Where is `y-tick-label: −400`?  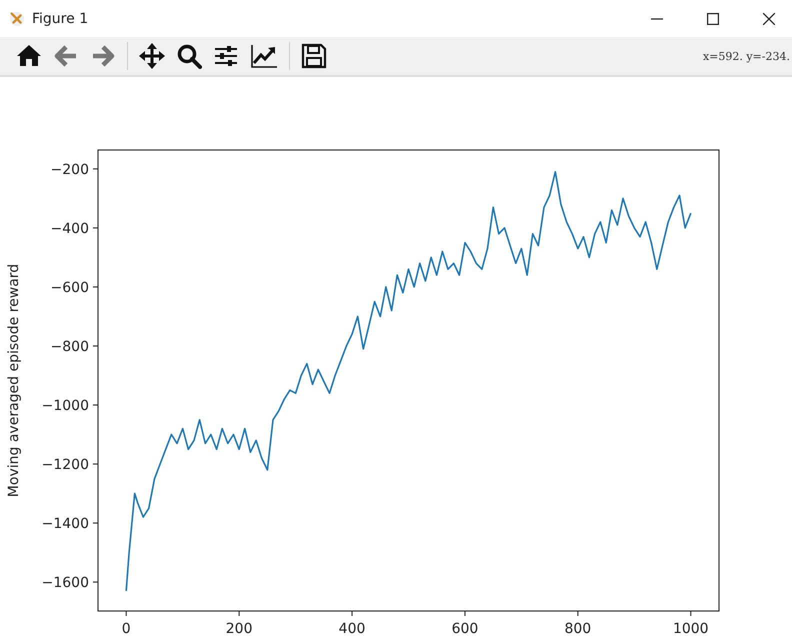 y-tick-label: −400 is located at coordinates (69, 228).